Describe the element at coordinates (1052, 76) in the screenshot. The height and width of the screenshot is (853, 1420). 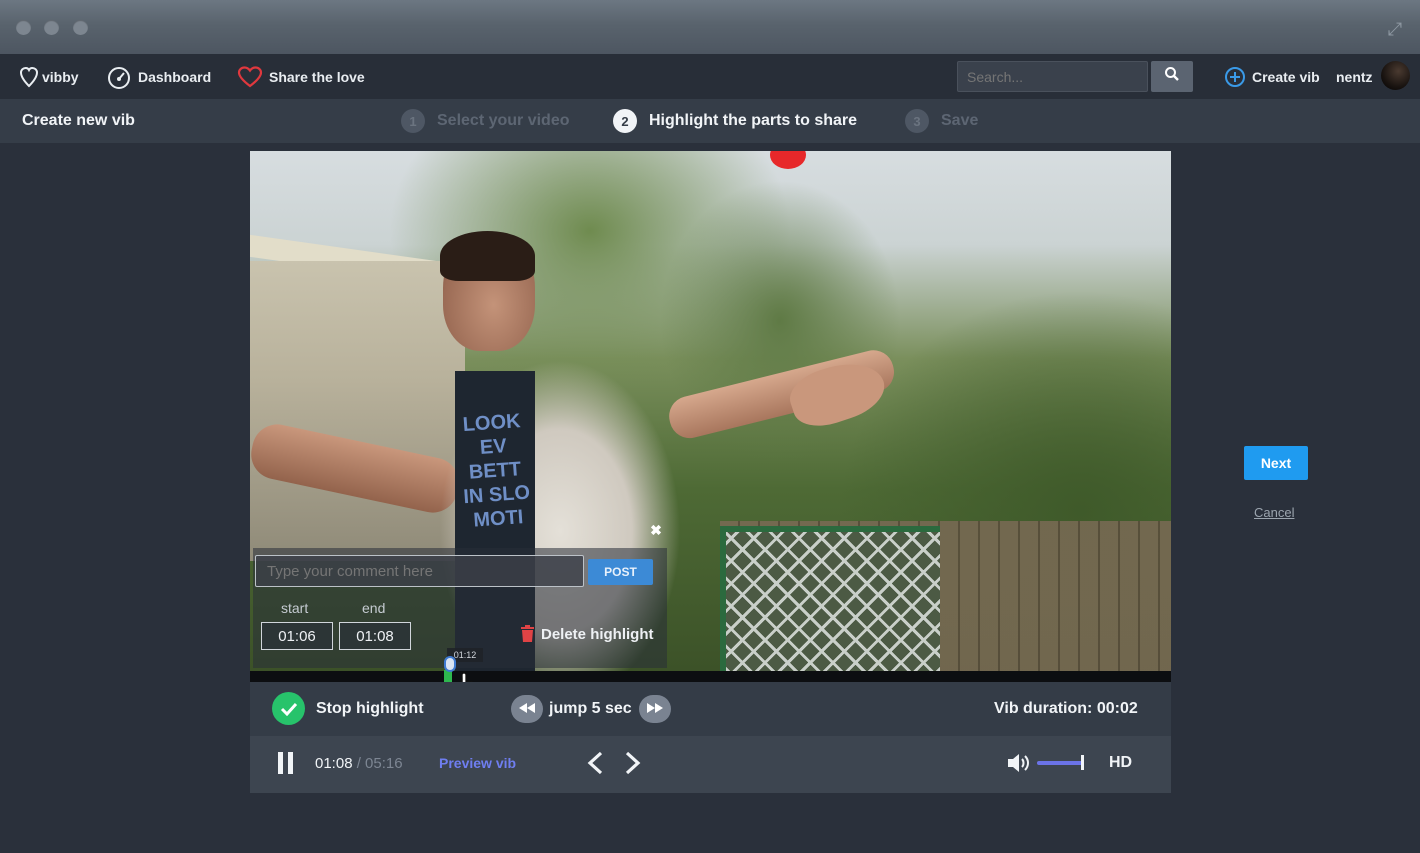
I see `search-input` at that location.